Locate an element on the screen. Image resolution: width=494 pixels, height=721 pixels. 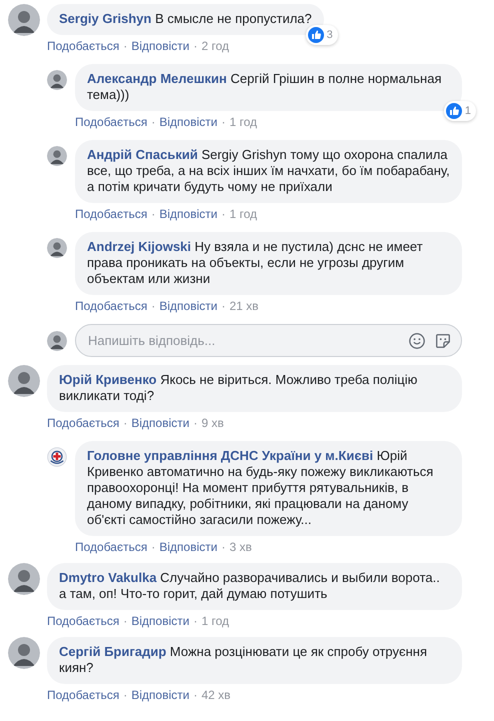
comment-text: Dmytro Vakulka Случайно разворачивались и выбили ворота.. а там, оп! Что-то горит, дай думаю потушить is located at coordinates (250, 586).